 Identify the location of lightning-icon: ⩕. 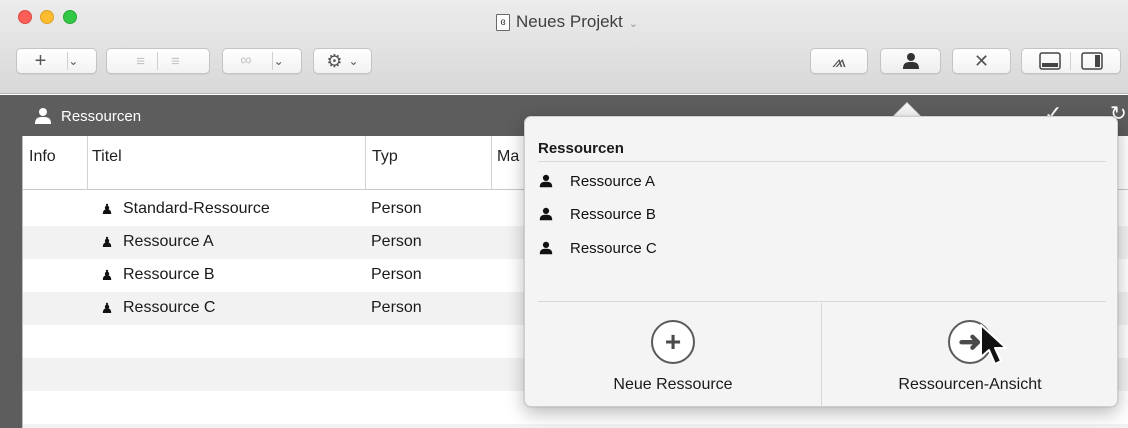
(839, 60).